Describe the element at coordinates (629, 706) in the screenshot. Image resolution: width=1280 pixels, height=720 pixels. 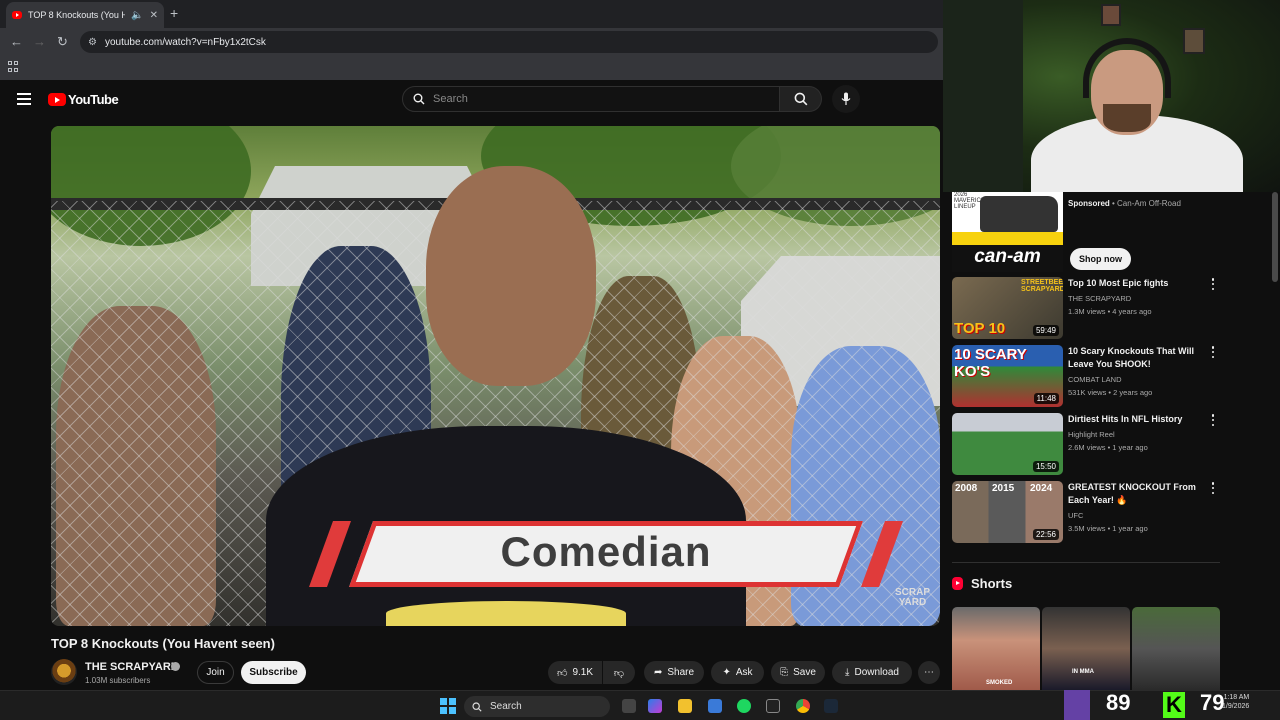
I see `task-view-icon` at that location.